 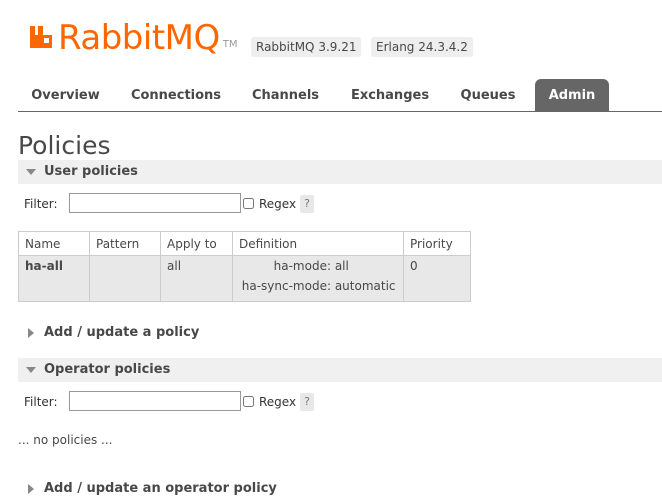 I want to click on operator-regex-label: Regex, so click(x=278, y=402).